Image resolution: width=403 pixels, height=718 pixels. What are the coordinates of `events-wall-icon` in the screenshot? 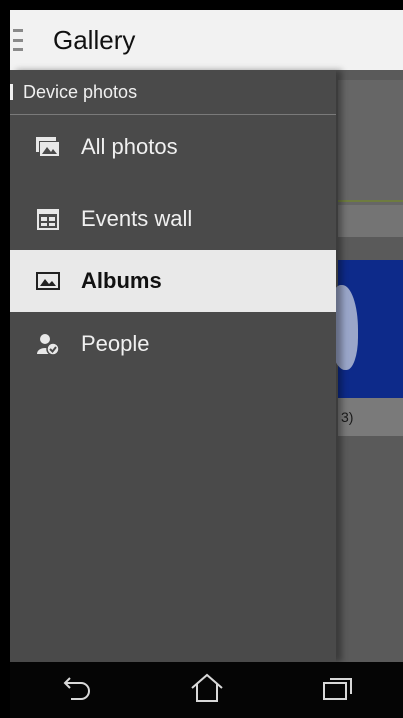 It's located at (48, 219).